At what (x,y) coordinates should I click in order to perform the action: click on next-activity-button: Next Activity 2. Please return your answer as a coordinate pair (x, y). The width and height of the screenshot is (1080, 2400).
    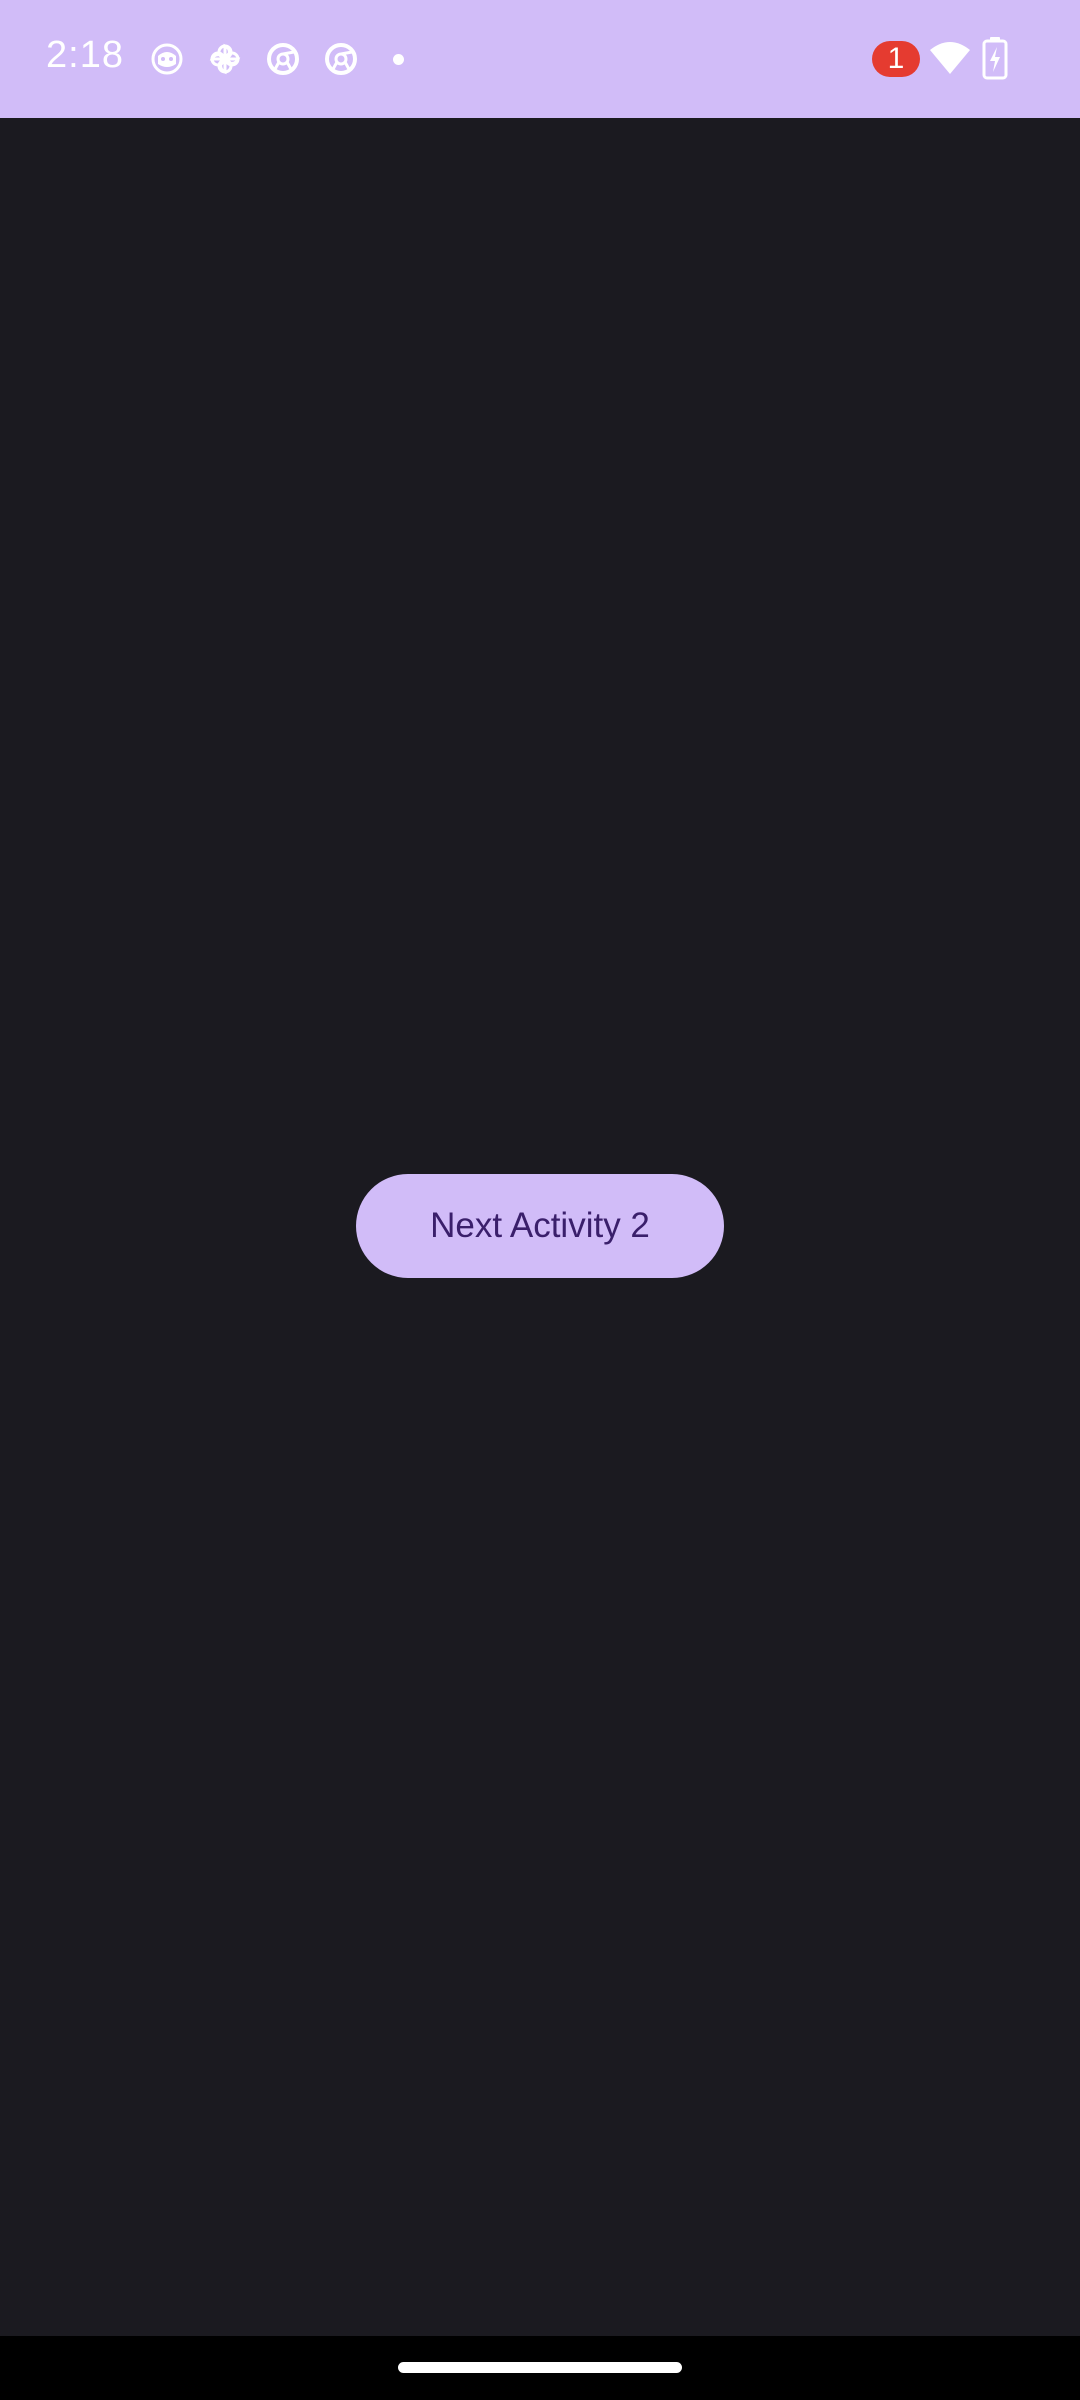
    Looking at the image, I should click on (540, 1226).